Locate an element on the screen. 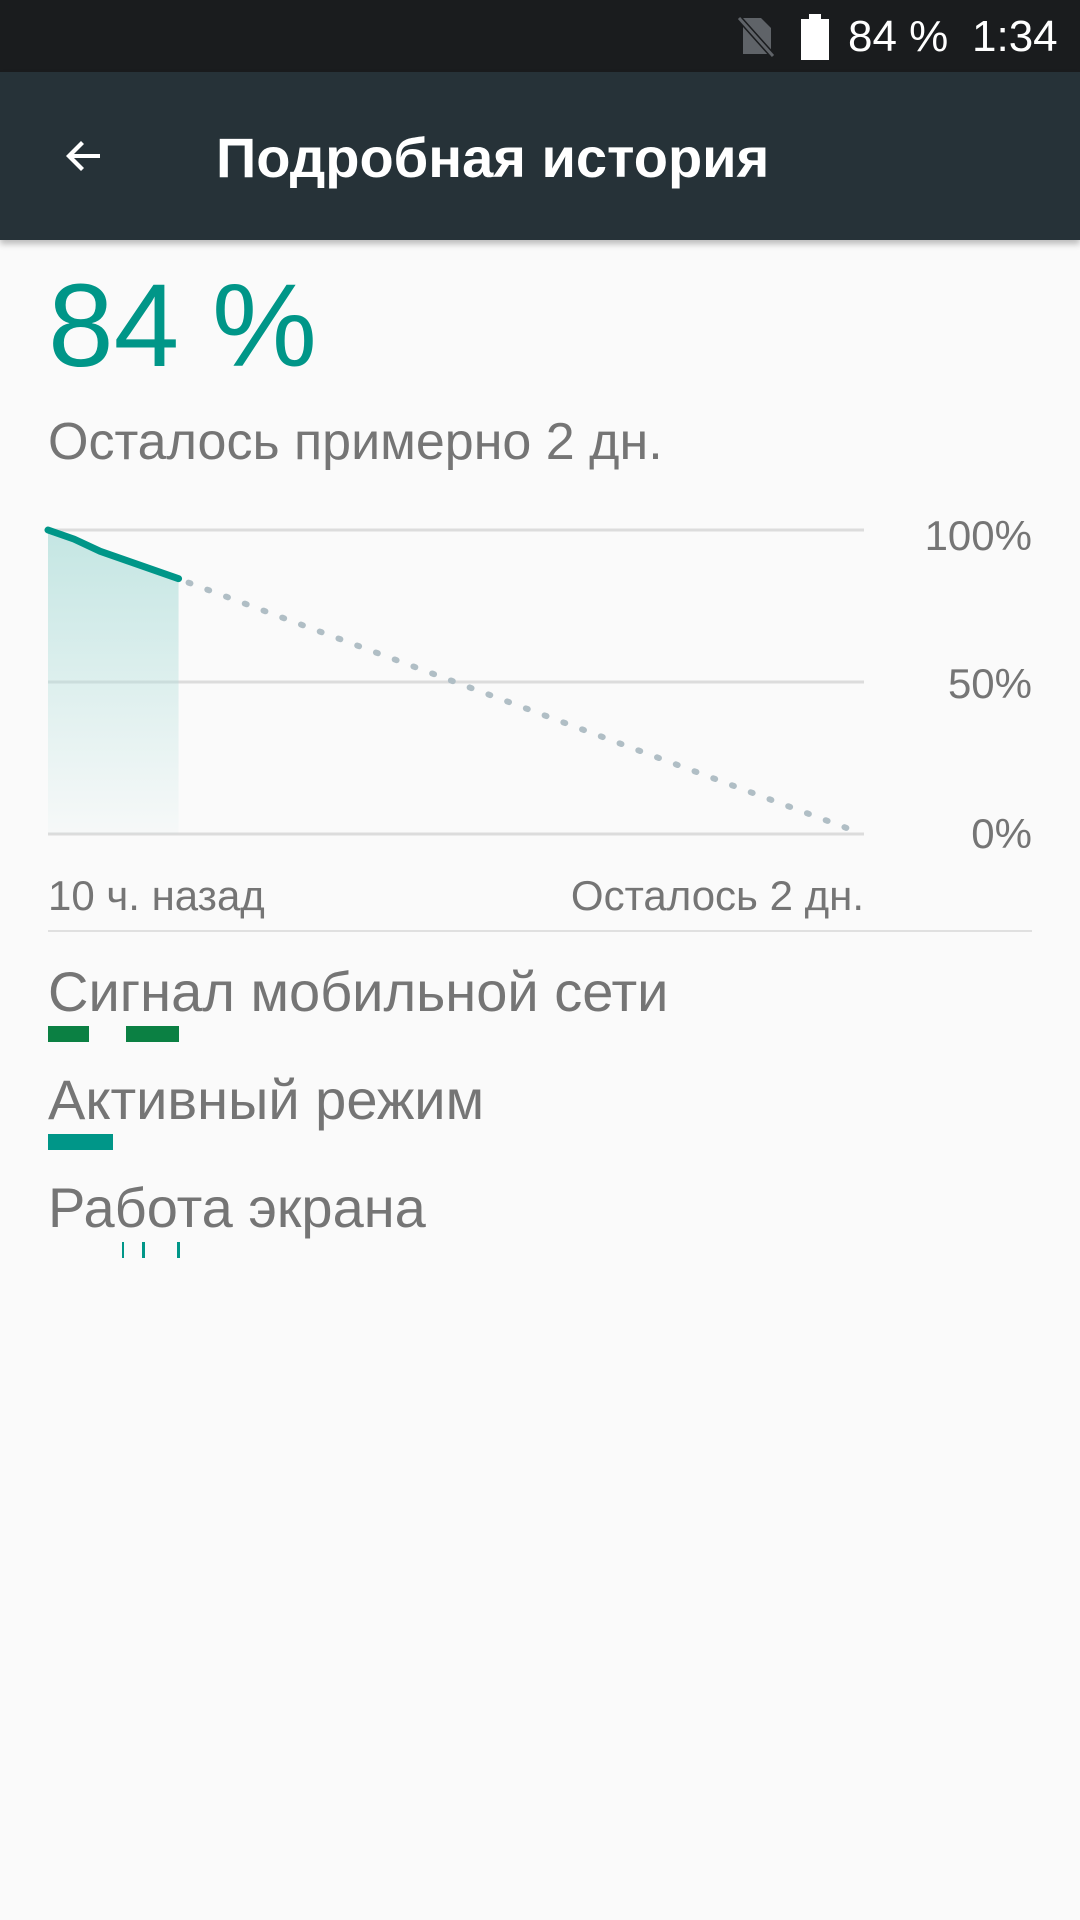  legend-row-mobile-signal: Сигнал мобильной сети is located at coordinates (538, 1010).